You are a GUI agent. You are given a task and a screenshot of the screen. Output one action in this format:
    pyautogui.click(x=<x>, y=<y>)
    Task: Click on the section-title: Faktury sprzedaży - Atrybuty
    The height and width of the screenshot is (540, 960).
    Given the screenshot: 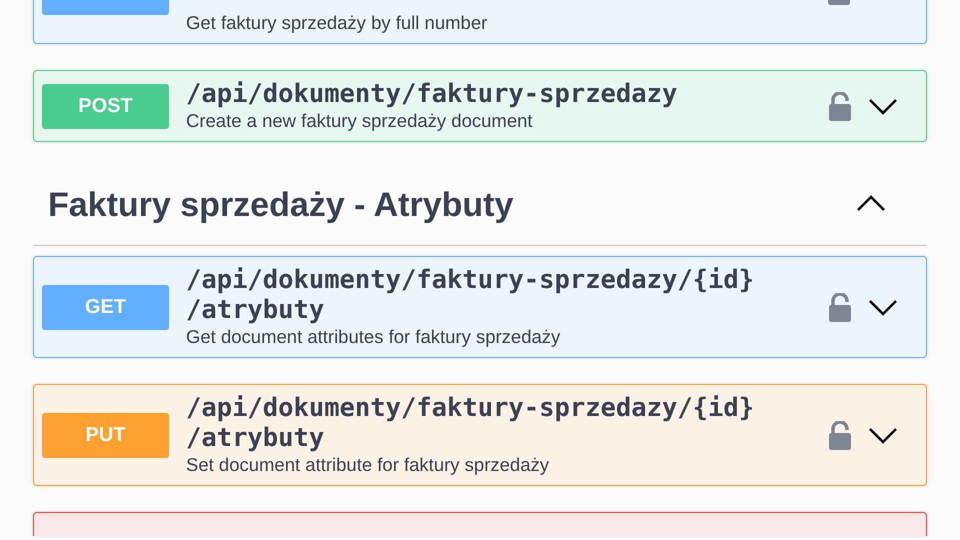 What is the action you would take?
    pyautogui.click(x=281, y=205)
    